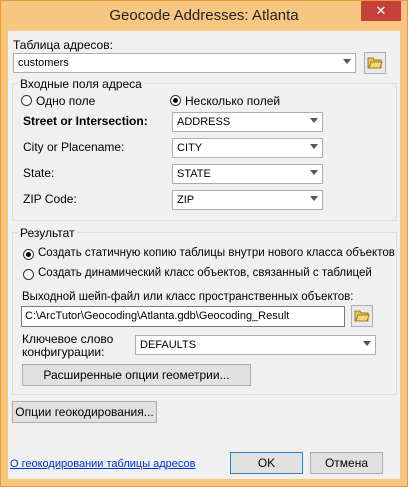  What do you see at coordinates (186, 200) in the screenshot?
I see `zip-field-value: ZIP` at bounding box center [186, 200].